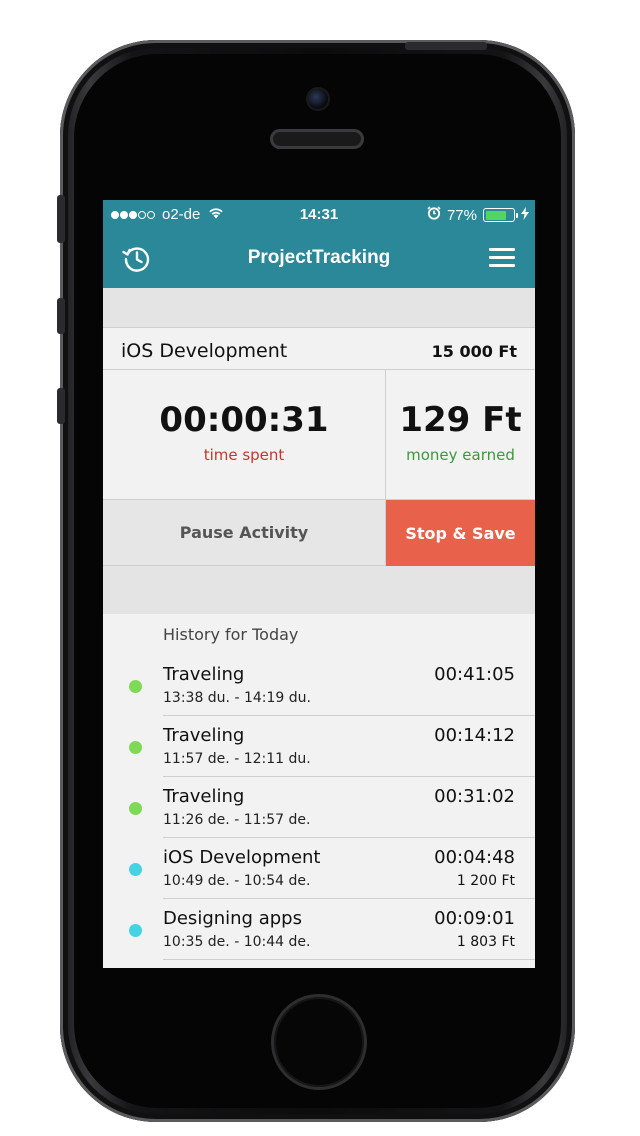  I want to click on project-rate: 15 000 Ft, so click(474, 351).